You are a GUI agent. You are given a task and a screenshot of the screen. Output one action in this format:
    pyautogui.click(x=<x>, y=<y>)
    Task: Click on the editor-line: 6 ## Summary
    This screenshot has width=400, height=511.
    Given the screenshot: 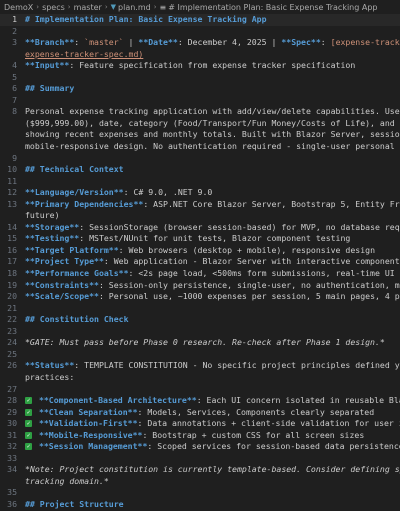 What is the action you would take?
    pyautogui.click(x=200, y=89)
    